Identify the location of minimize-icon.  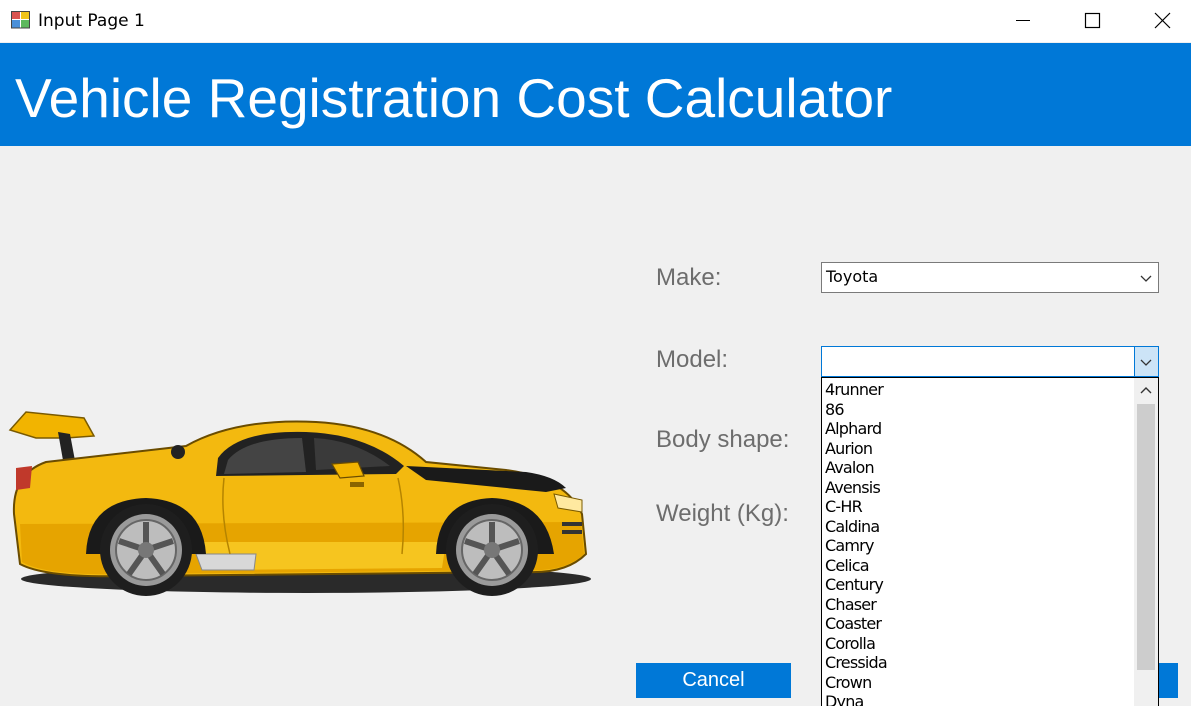
(1023, 20).